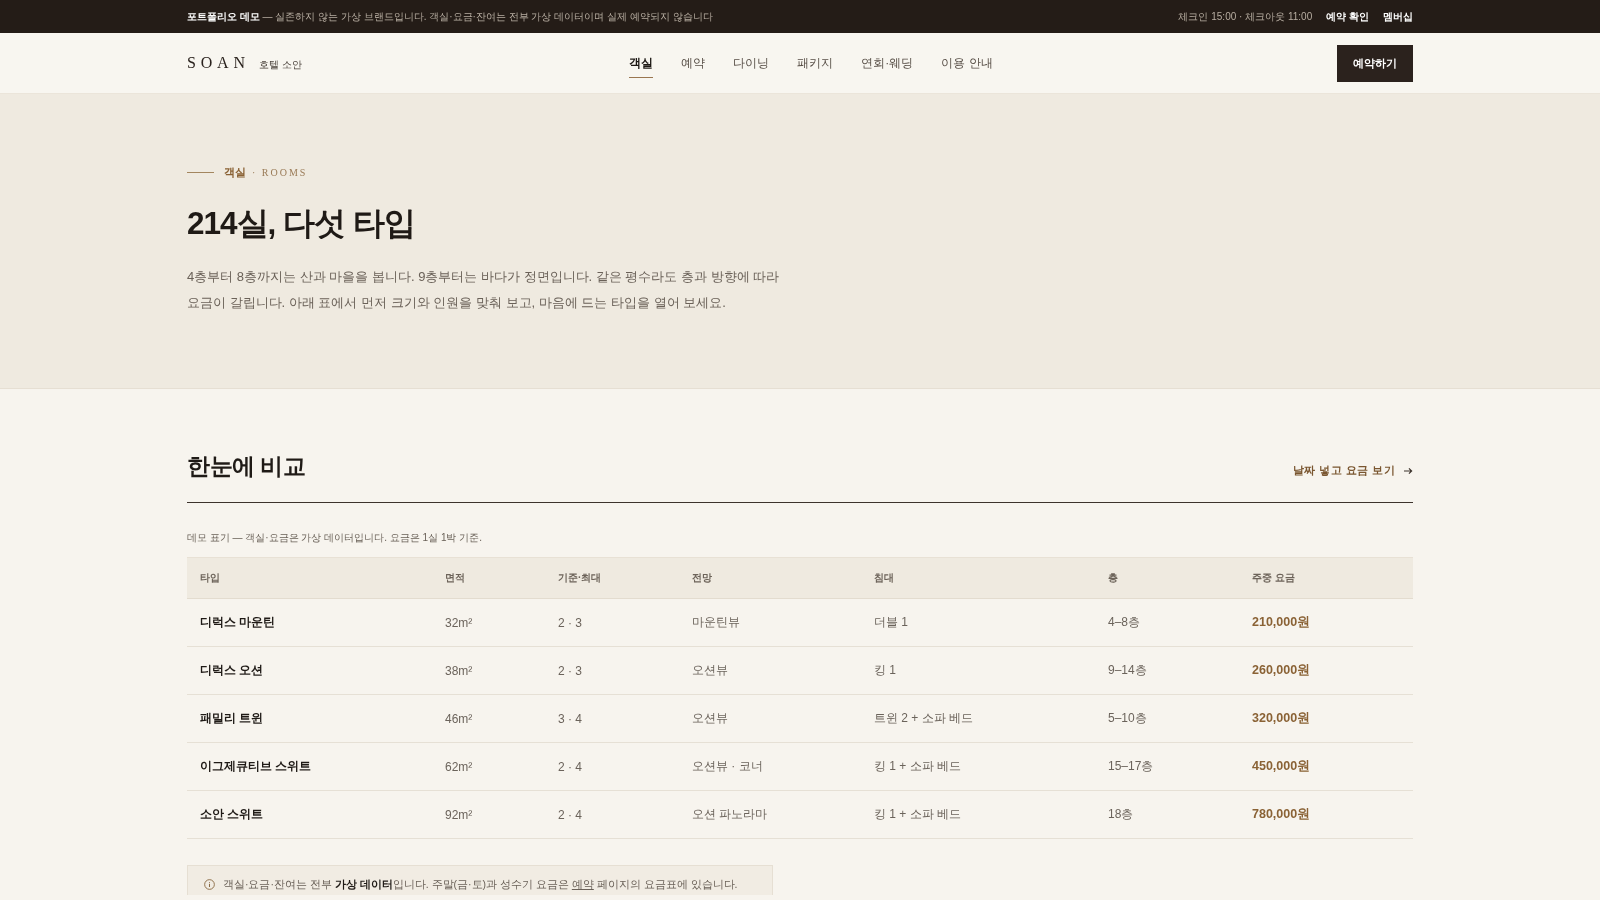 This screenshot has height=900, width=1600. I want to click on table-cell: 4–8층, so click(1167, 622).